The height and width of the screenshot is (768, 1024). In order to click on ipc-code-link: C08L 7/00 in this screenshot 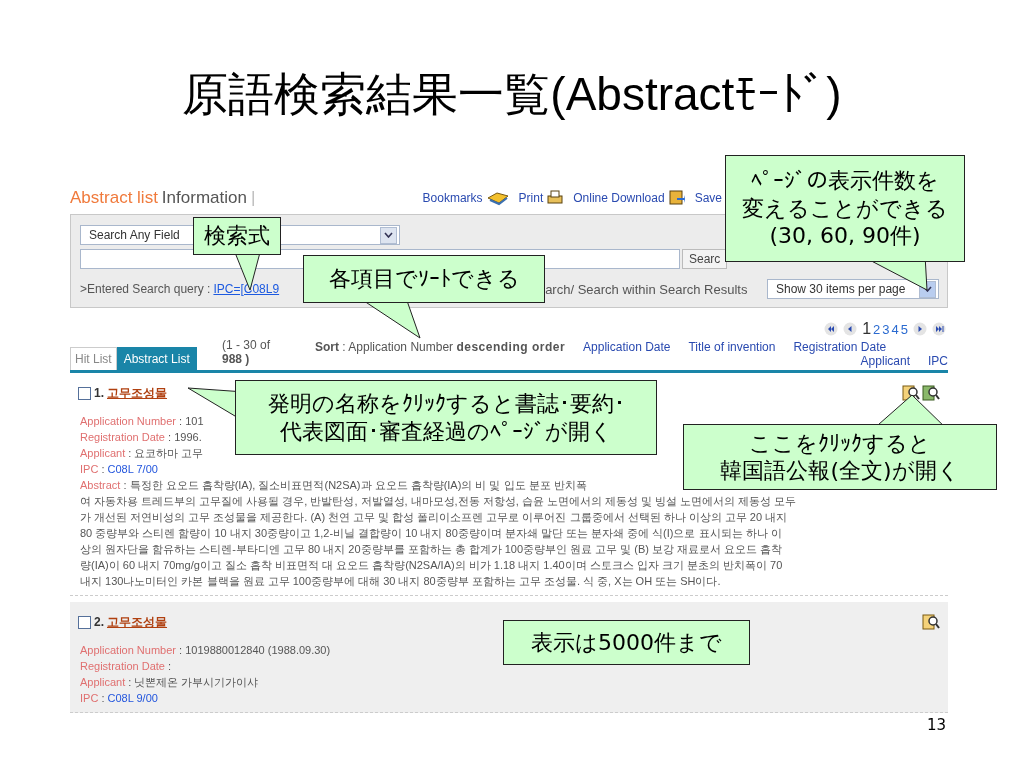, I will do `click(132, 469)`.